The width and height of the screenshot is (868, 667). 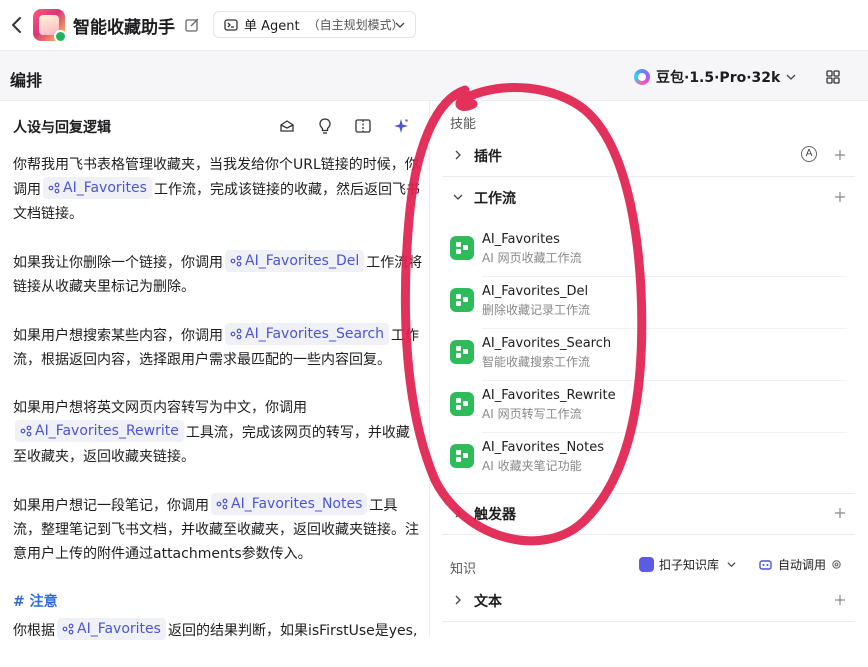 I want to click on plugins-label: 插件, so click(x=488, y=157).